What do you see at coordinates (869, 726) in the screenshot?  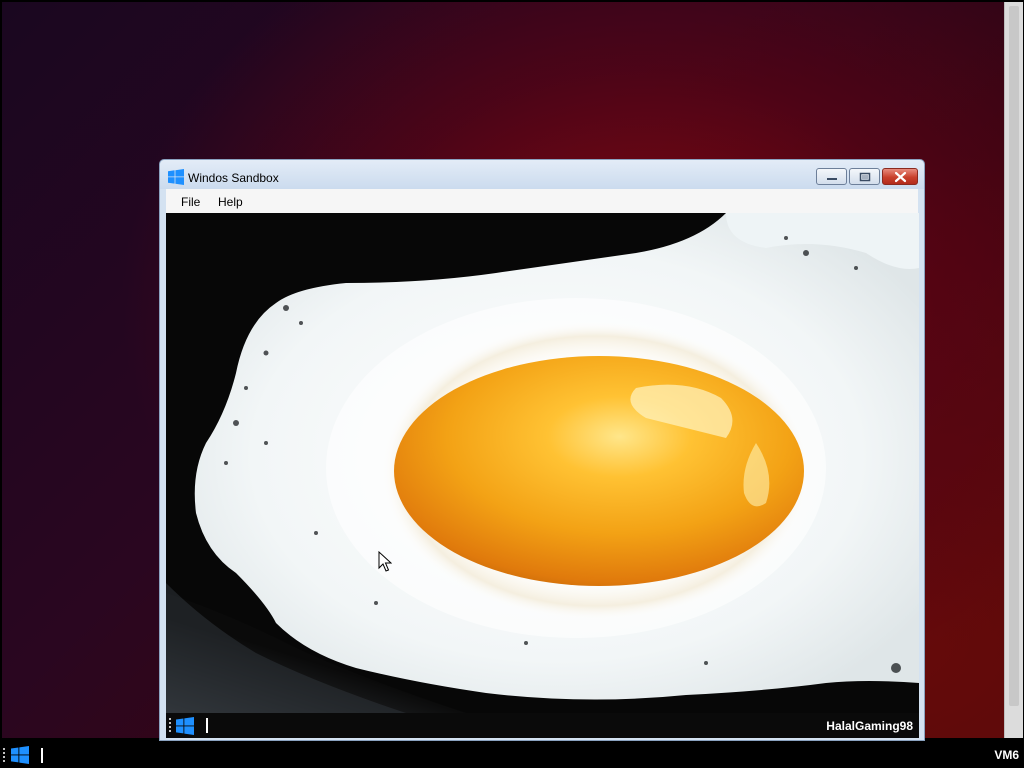 I see `guest-username: HalalGaming98` at bounding box center [869, 726].